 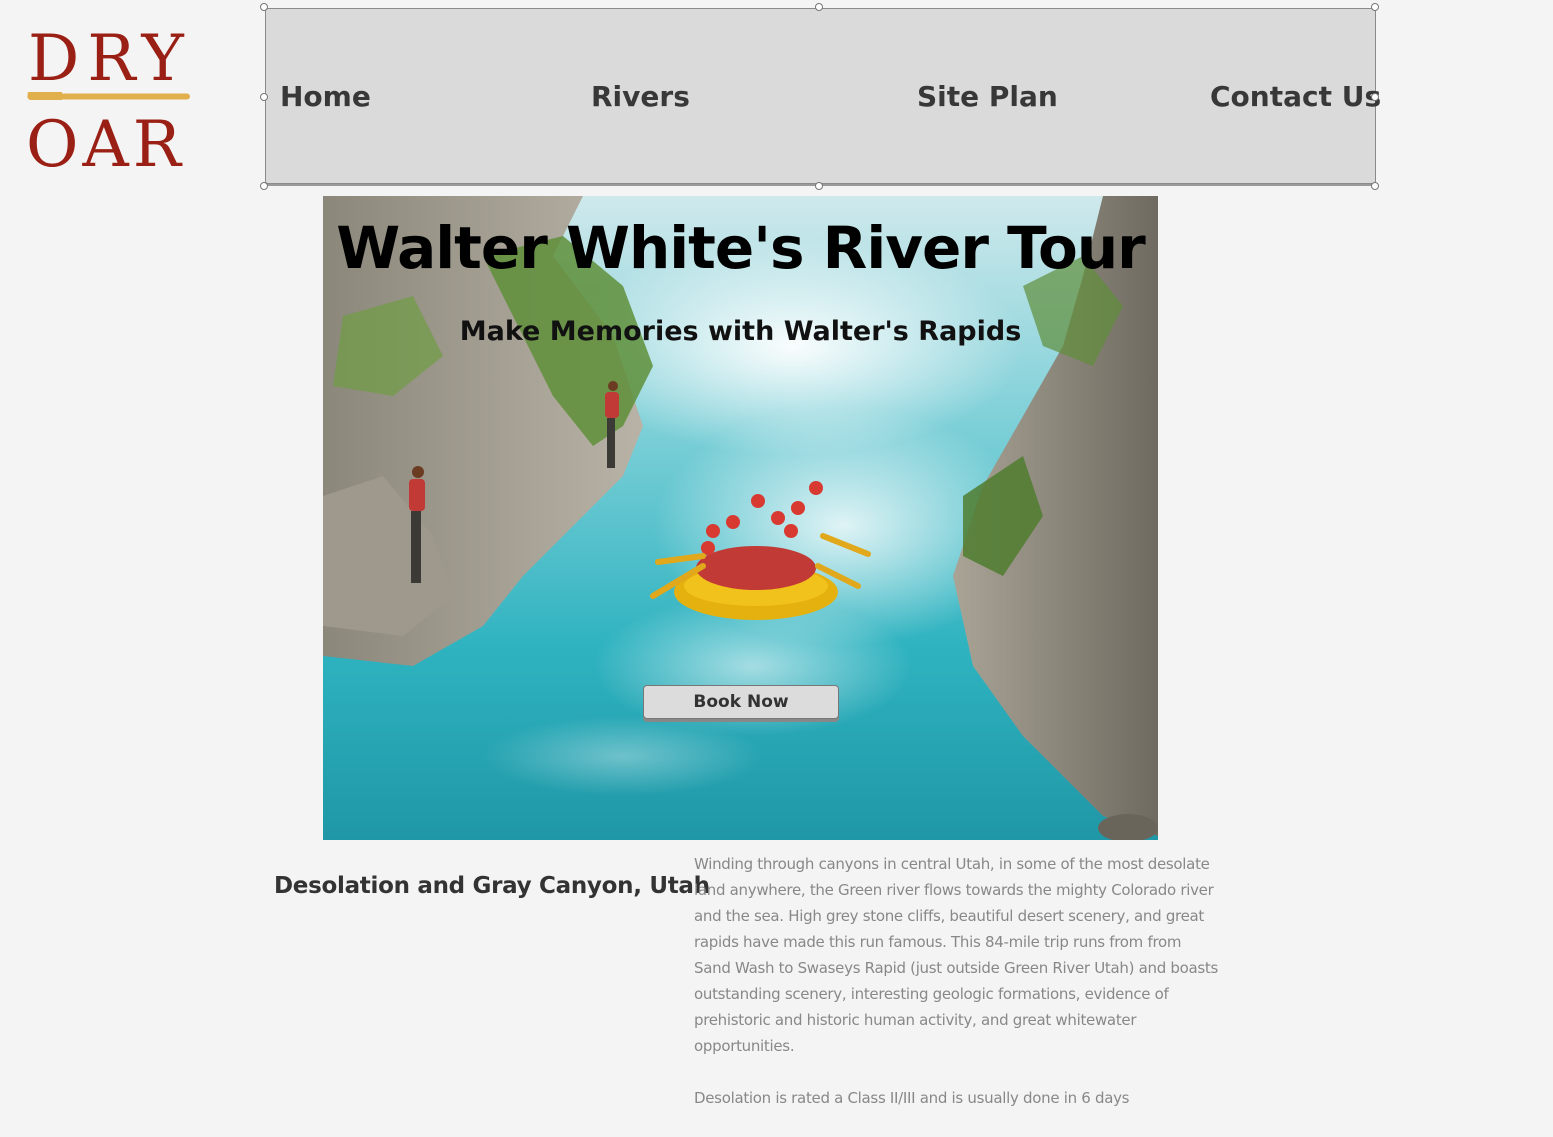 What do you see at coordinates (987, 97) in the screenshot?
I see `nav-site-plan-link: Site Plan` at bounding box center [987, 97].